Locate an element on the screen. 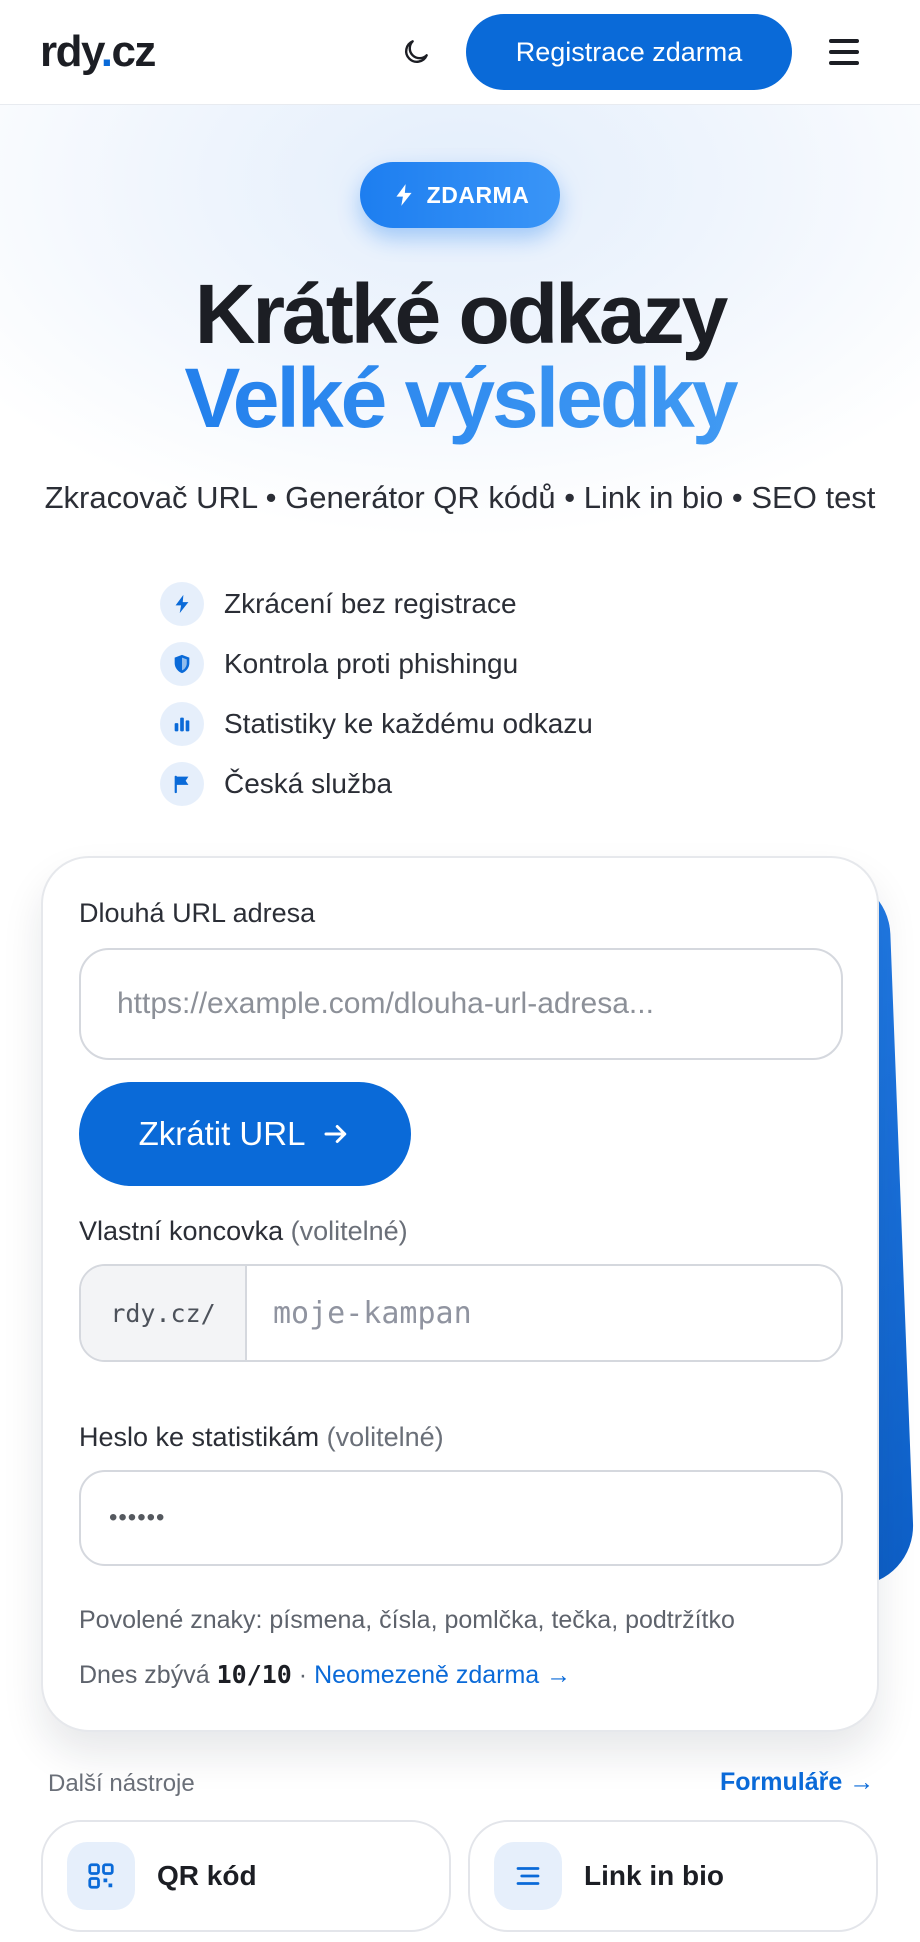 This screenshot has width=920, height=1942. hero-title-line2: Velké výsledky is located at coordinates (460, 398).